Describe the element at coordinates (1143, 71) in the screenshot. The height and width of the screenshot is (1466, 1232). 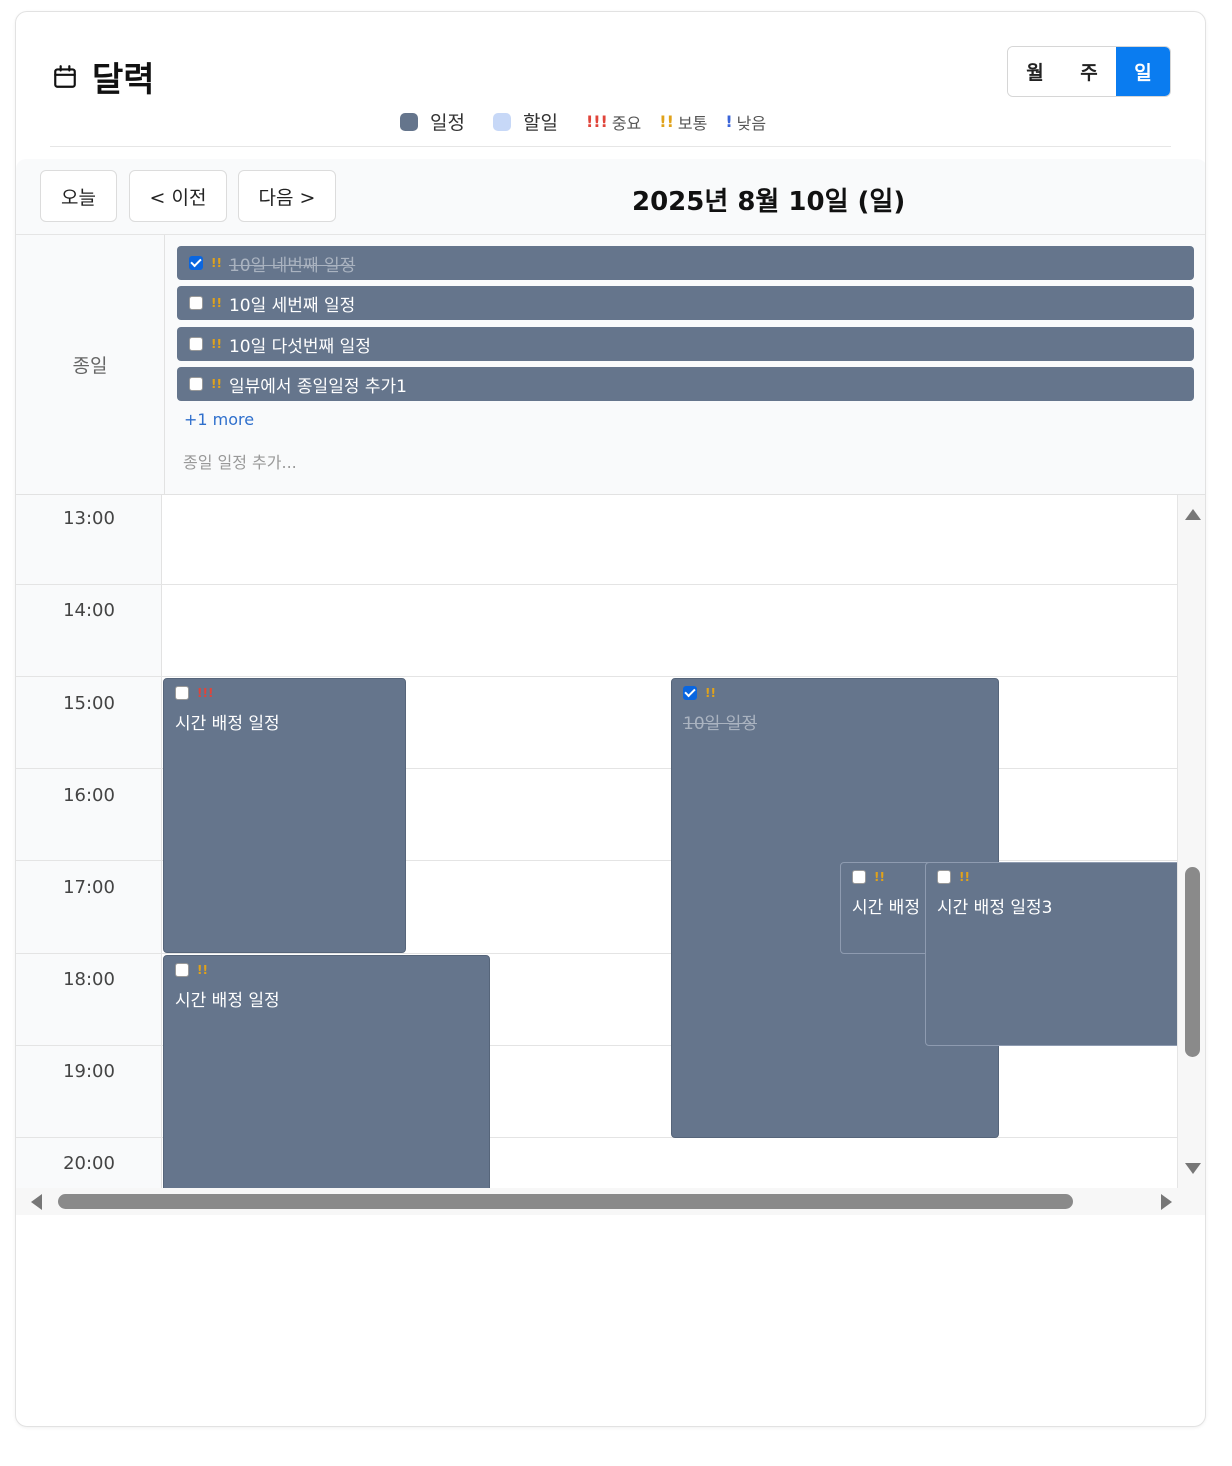
I see `view-day-button: 일` at that location.